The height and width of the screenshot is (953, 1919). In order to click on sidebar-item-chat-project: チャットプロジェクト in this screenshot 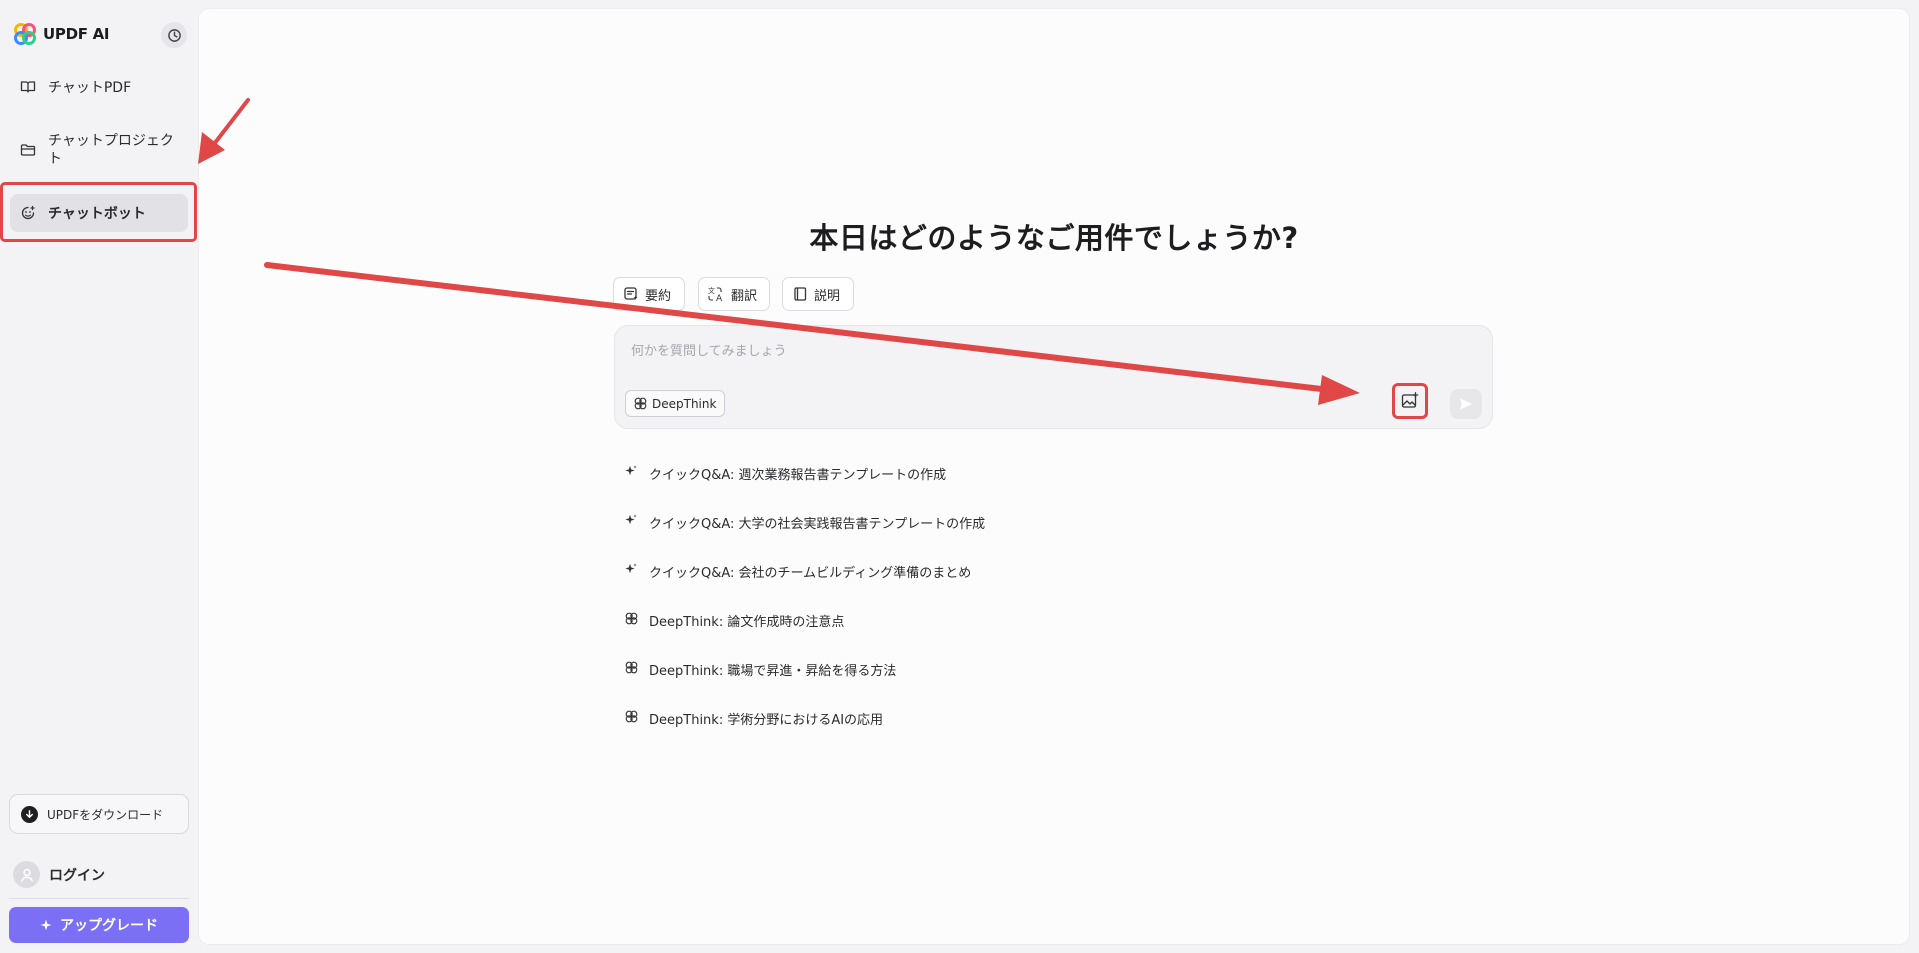, I will do `click(99, 150)`.